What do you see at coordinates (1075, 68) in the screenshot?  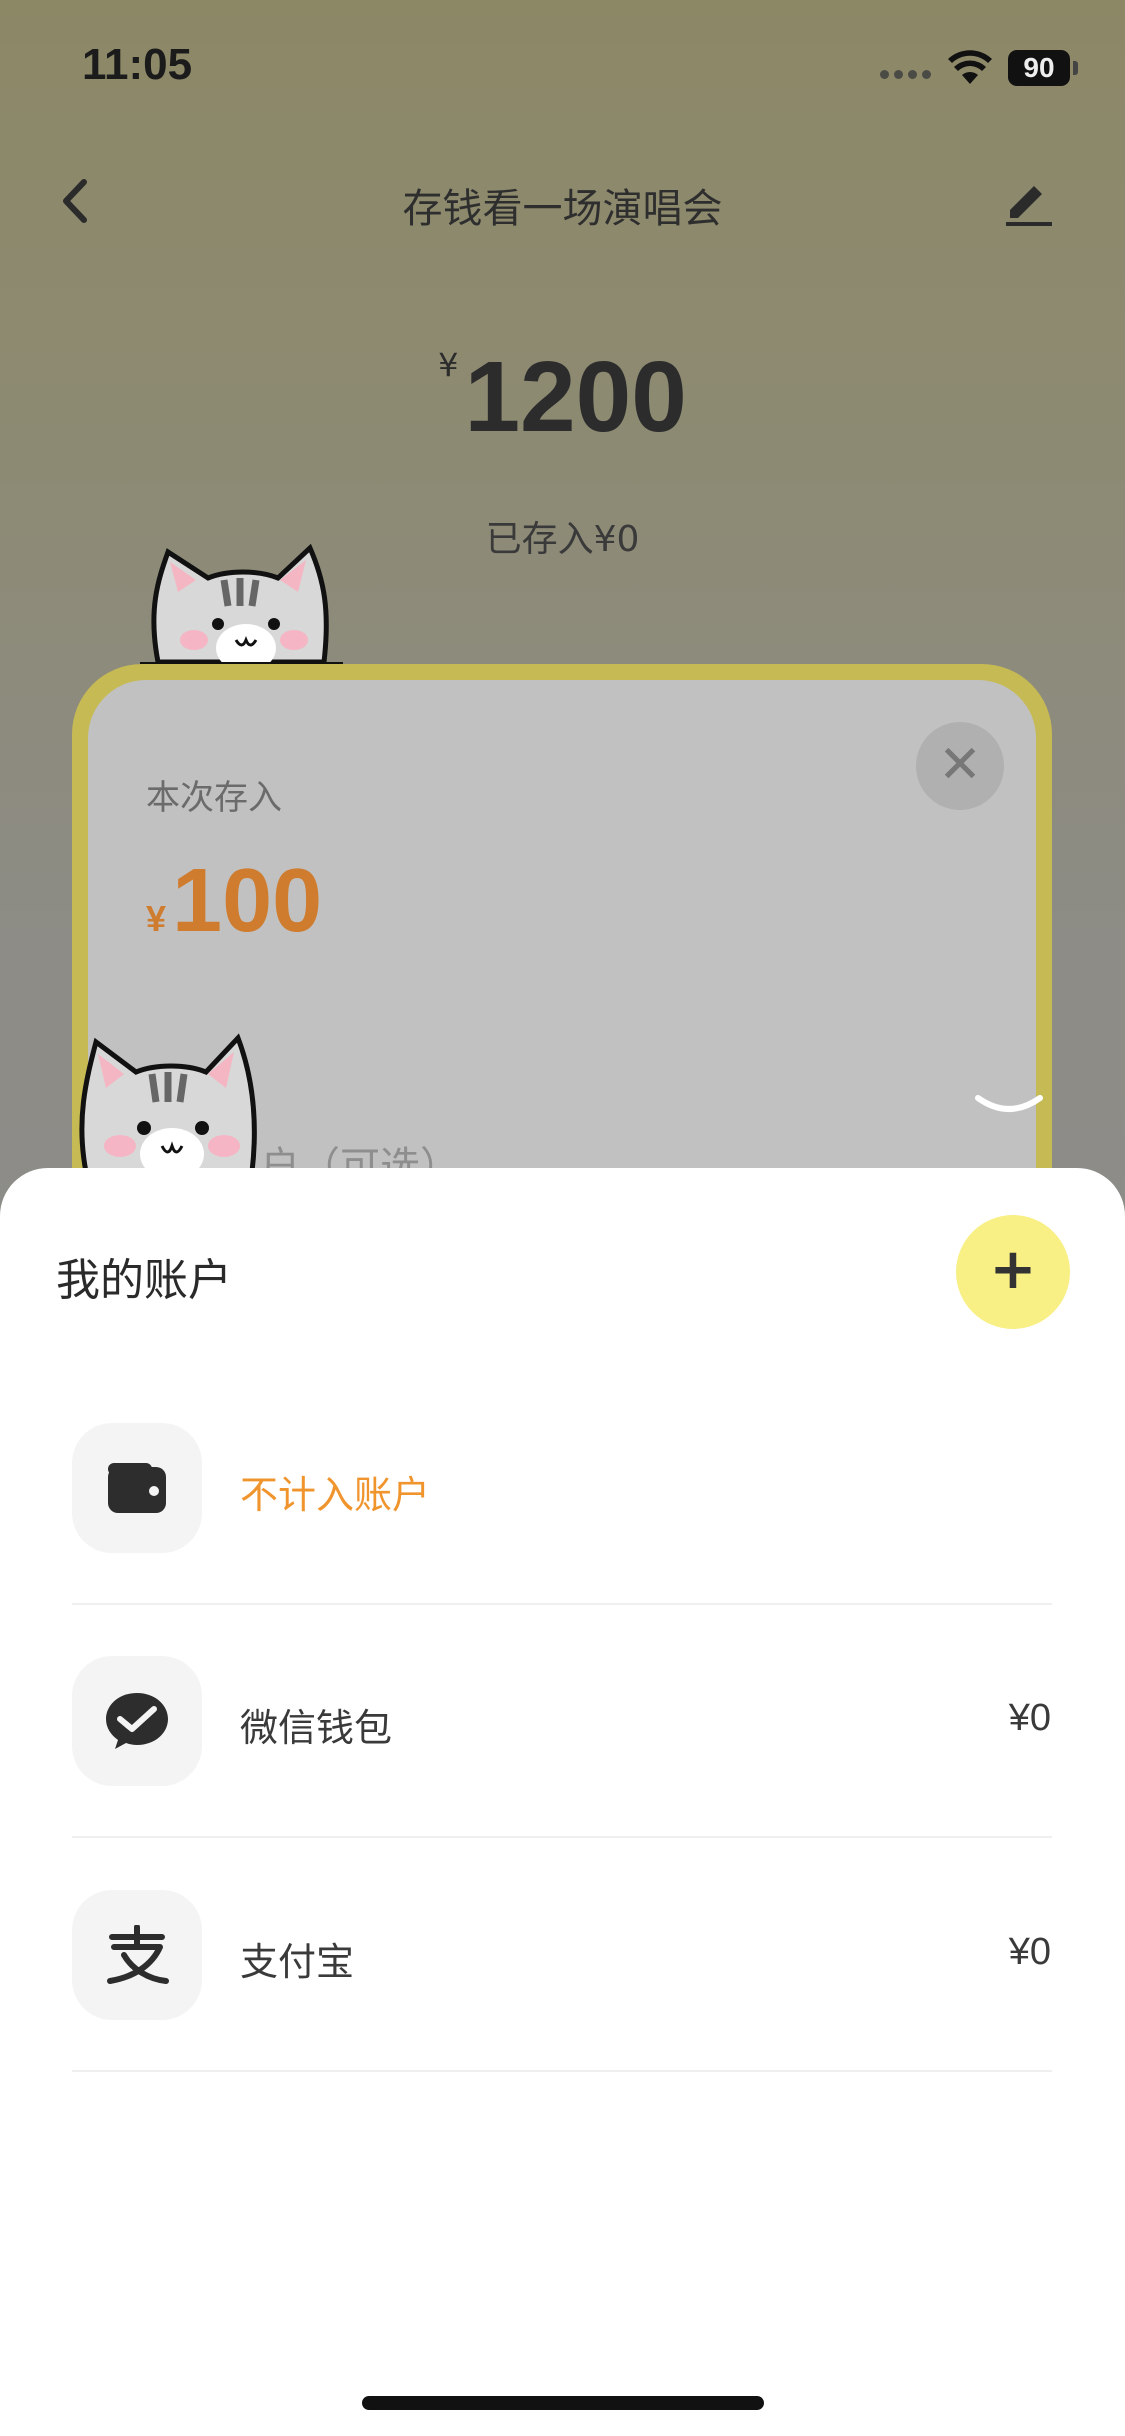 I see `battery-tip` at bounding box center [1075, 68].